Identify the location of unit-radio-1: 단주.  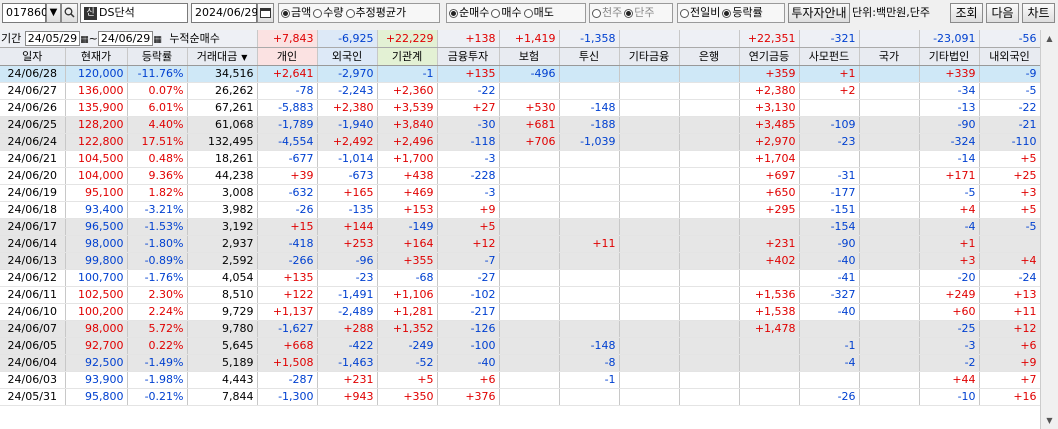
(639, 13).